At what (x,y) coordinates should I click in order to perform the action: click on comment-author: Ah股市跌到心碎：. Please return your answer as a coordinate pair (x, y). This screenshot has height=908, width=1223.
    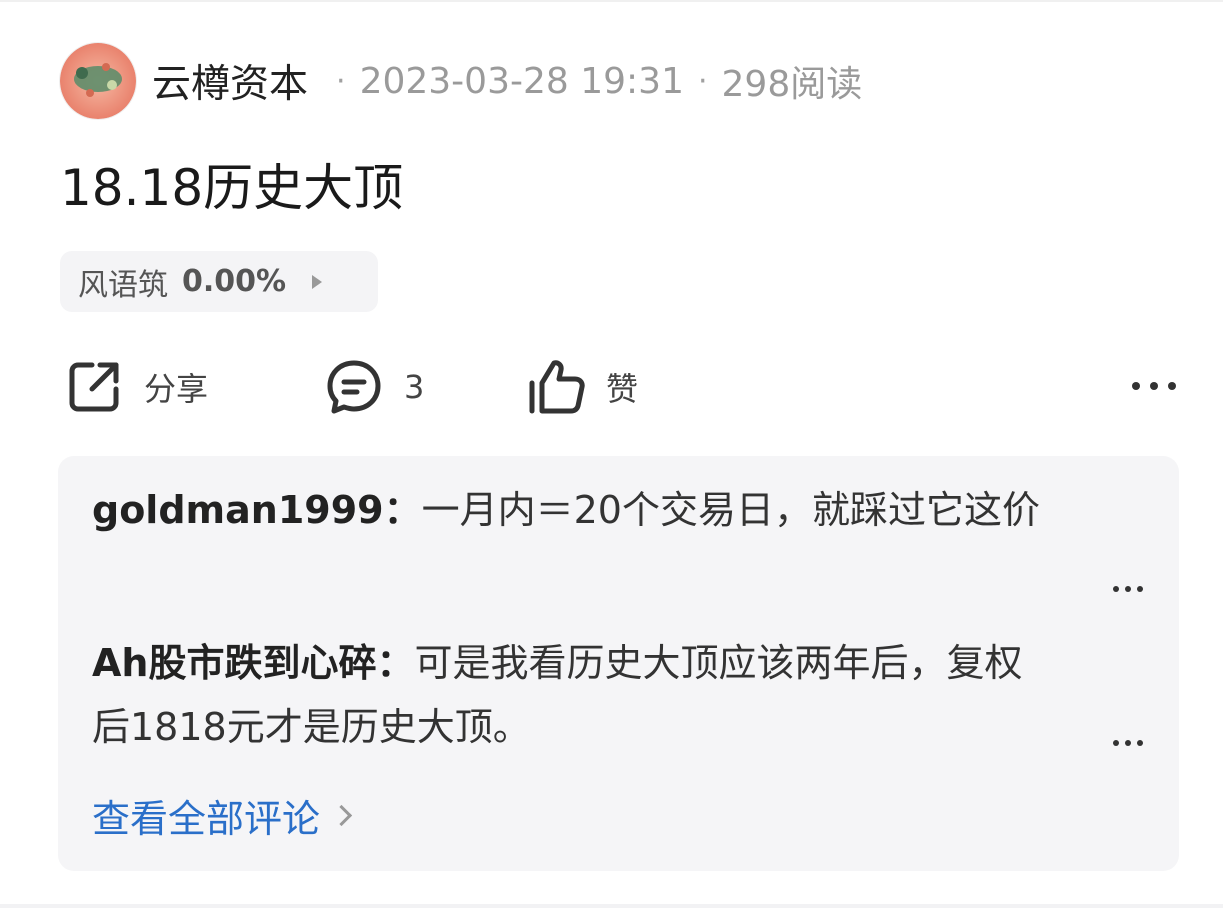
    Looking at the image, I should click on (253, 663).